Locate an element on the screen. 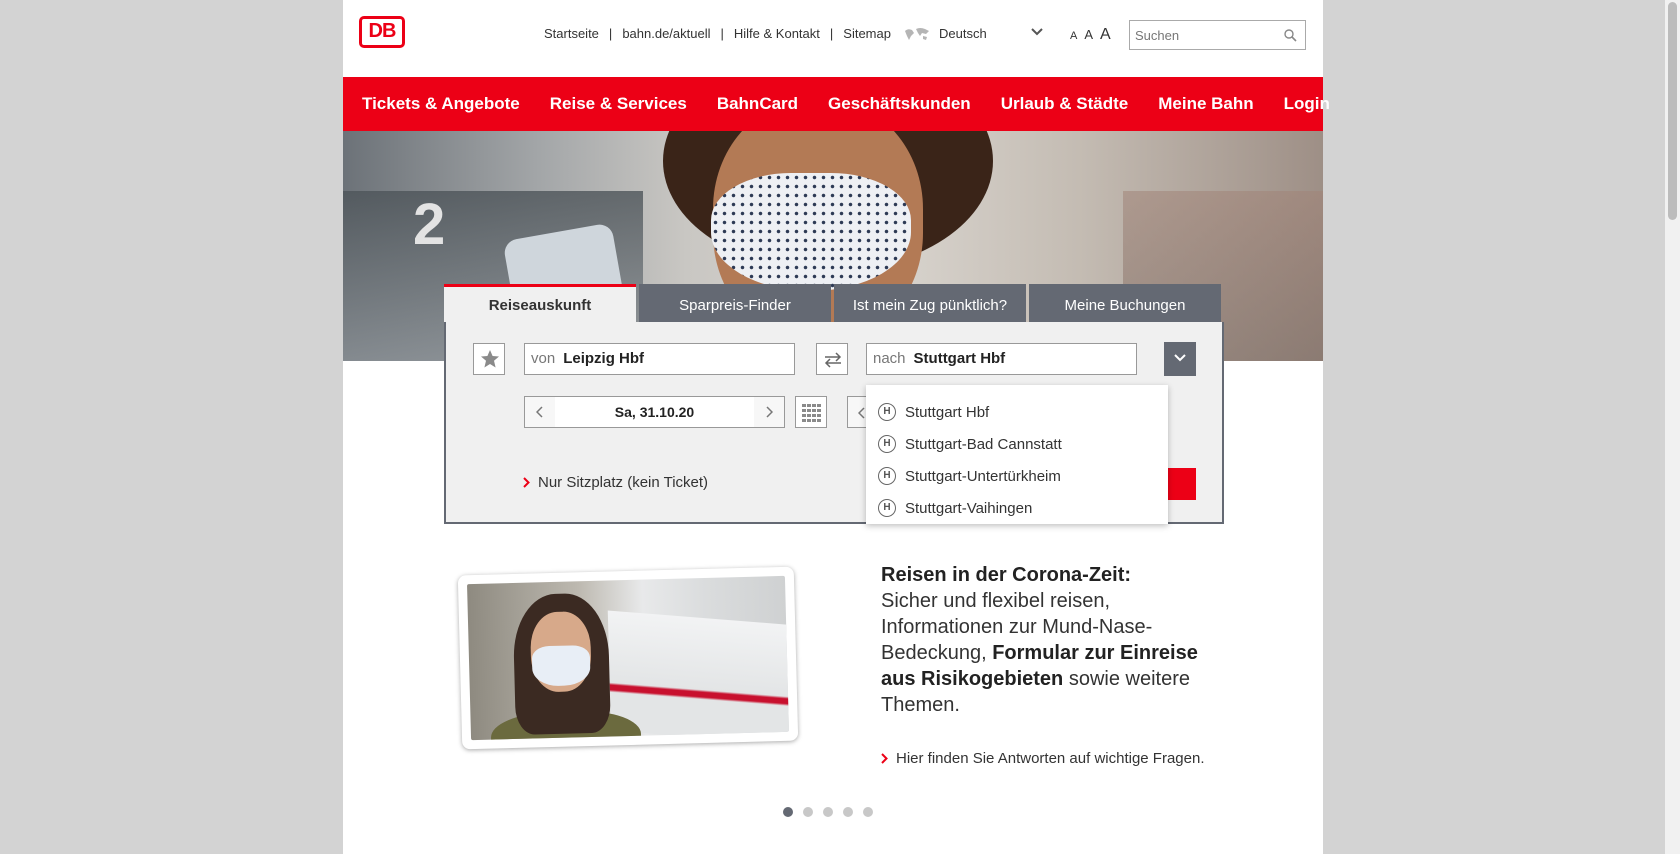  suggestion-item: H Stuttgart-Vaihingen is located at coordinates (1017, 508).